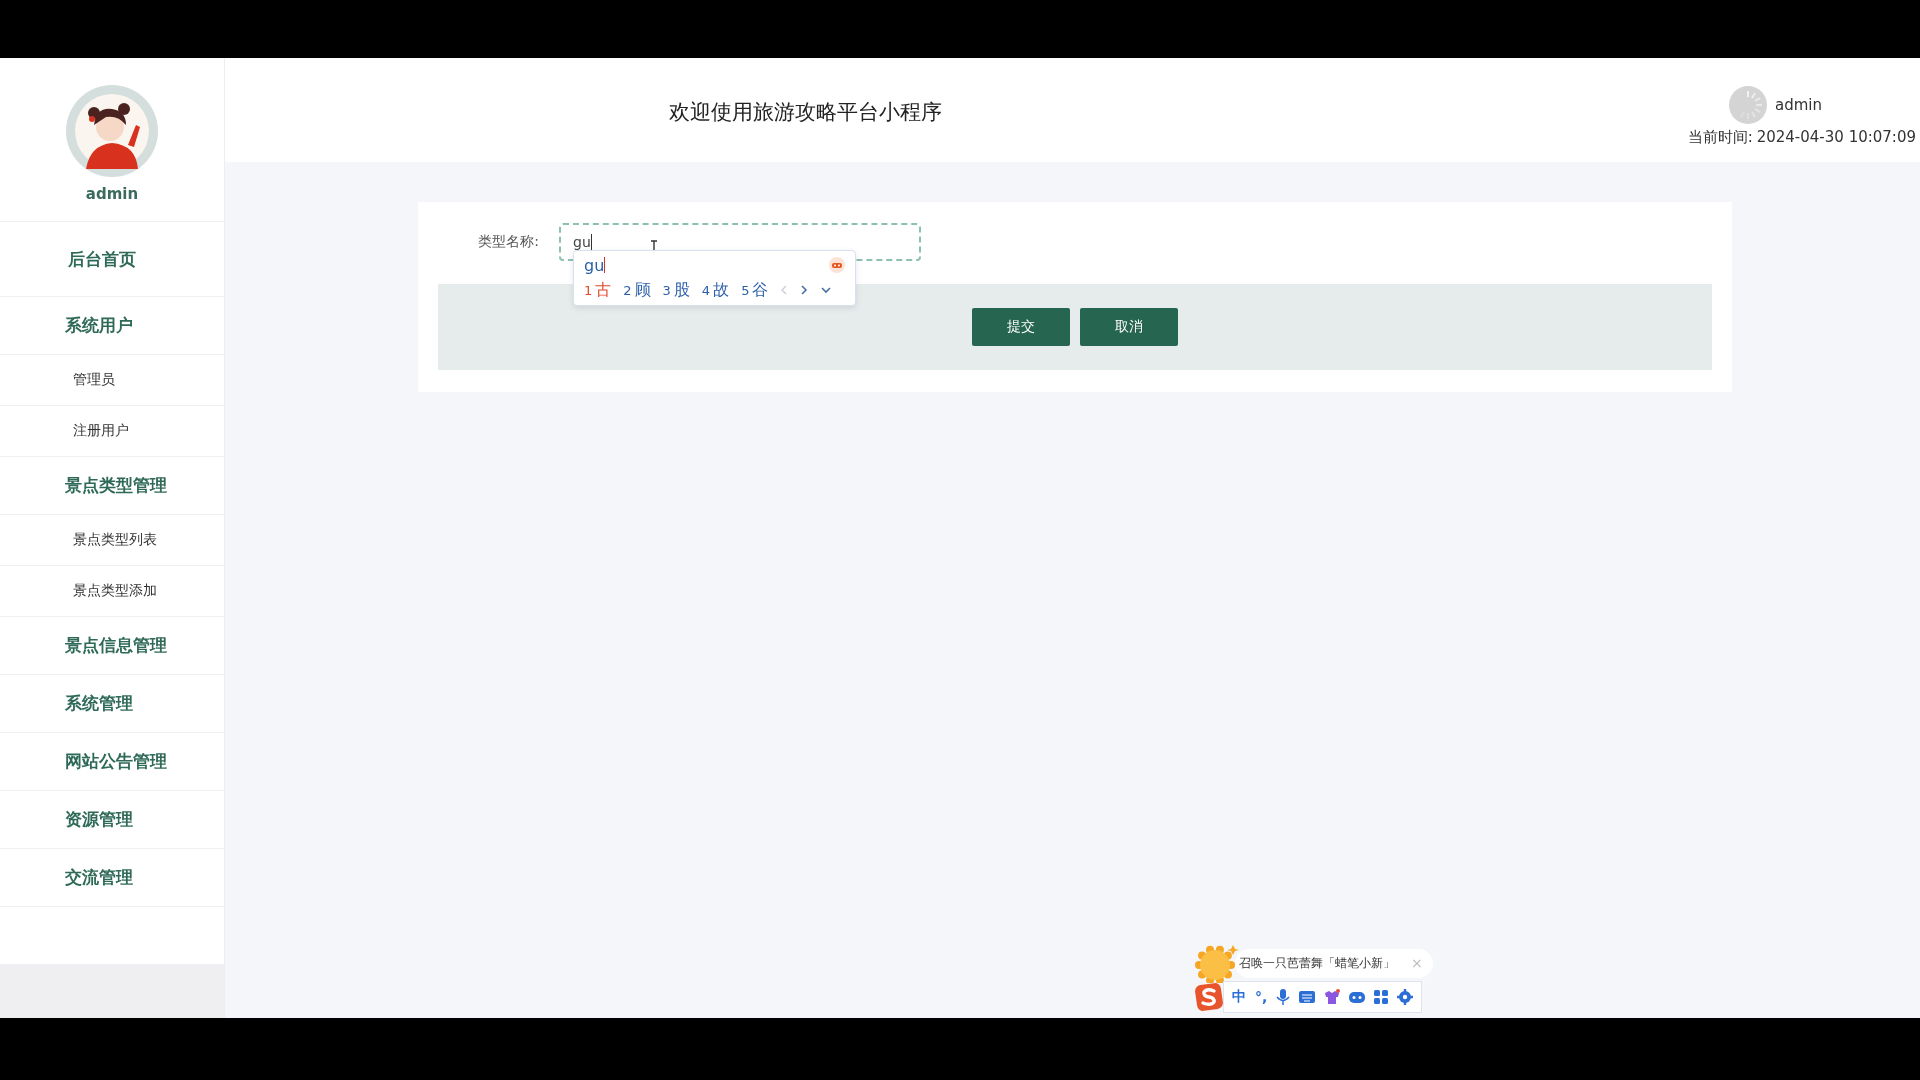 Image resolution: width=1920 pixels, height=1080 pixels. Describe the element at coordinates (837, 265) in the screenshot. I see `mascot-icon` at that location.